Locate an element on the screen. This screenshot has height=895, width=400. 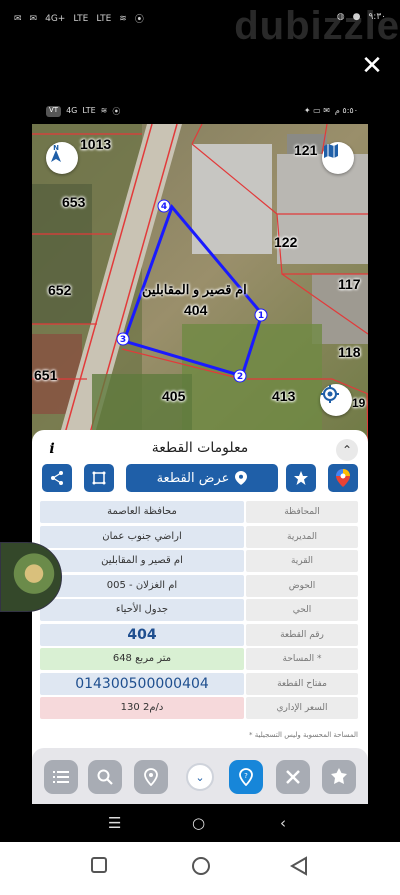
location-marker-icon: ? is located at coordinates (246, 777).